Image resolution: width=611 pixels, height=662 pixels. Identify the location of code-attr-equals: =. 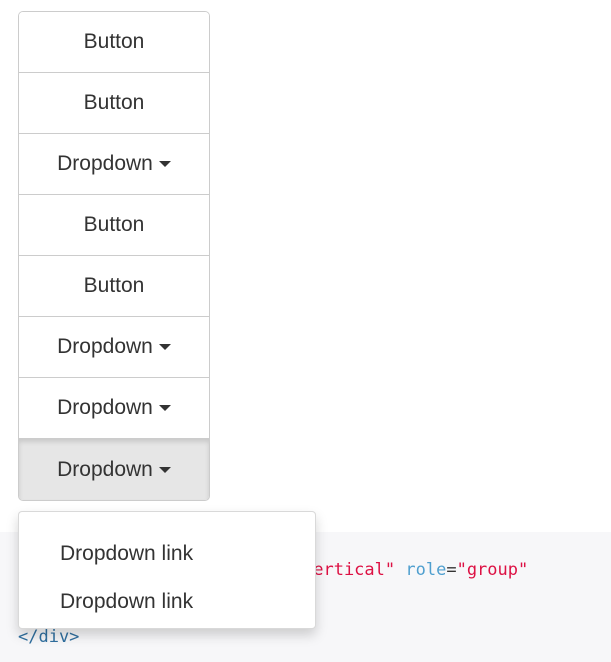
(451, 570).